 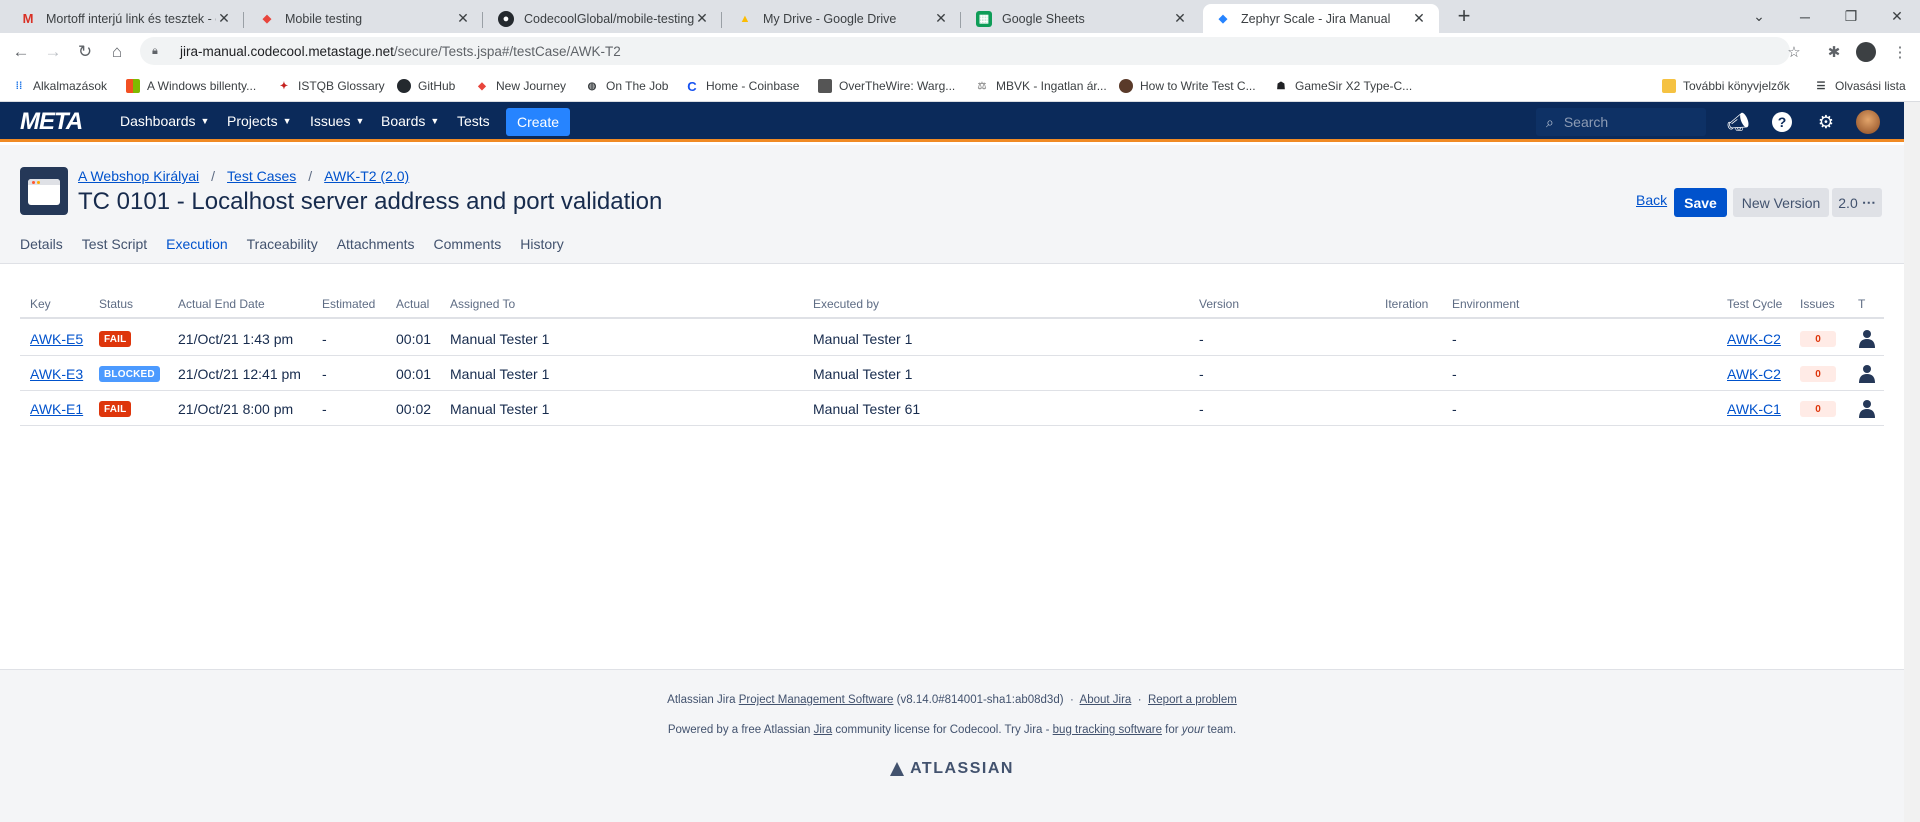 I want to click on col-executed-by: Executed by, so click(x=846, y=304).